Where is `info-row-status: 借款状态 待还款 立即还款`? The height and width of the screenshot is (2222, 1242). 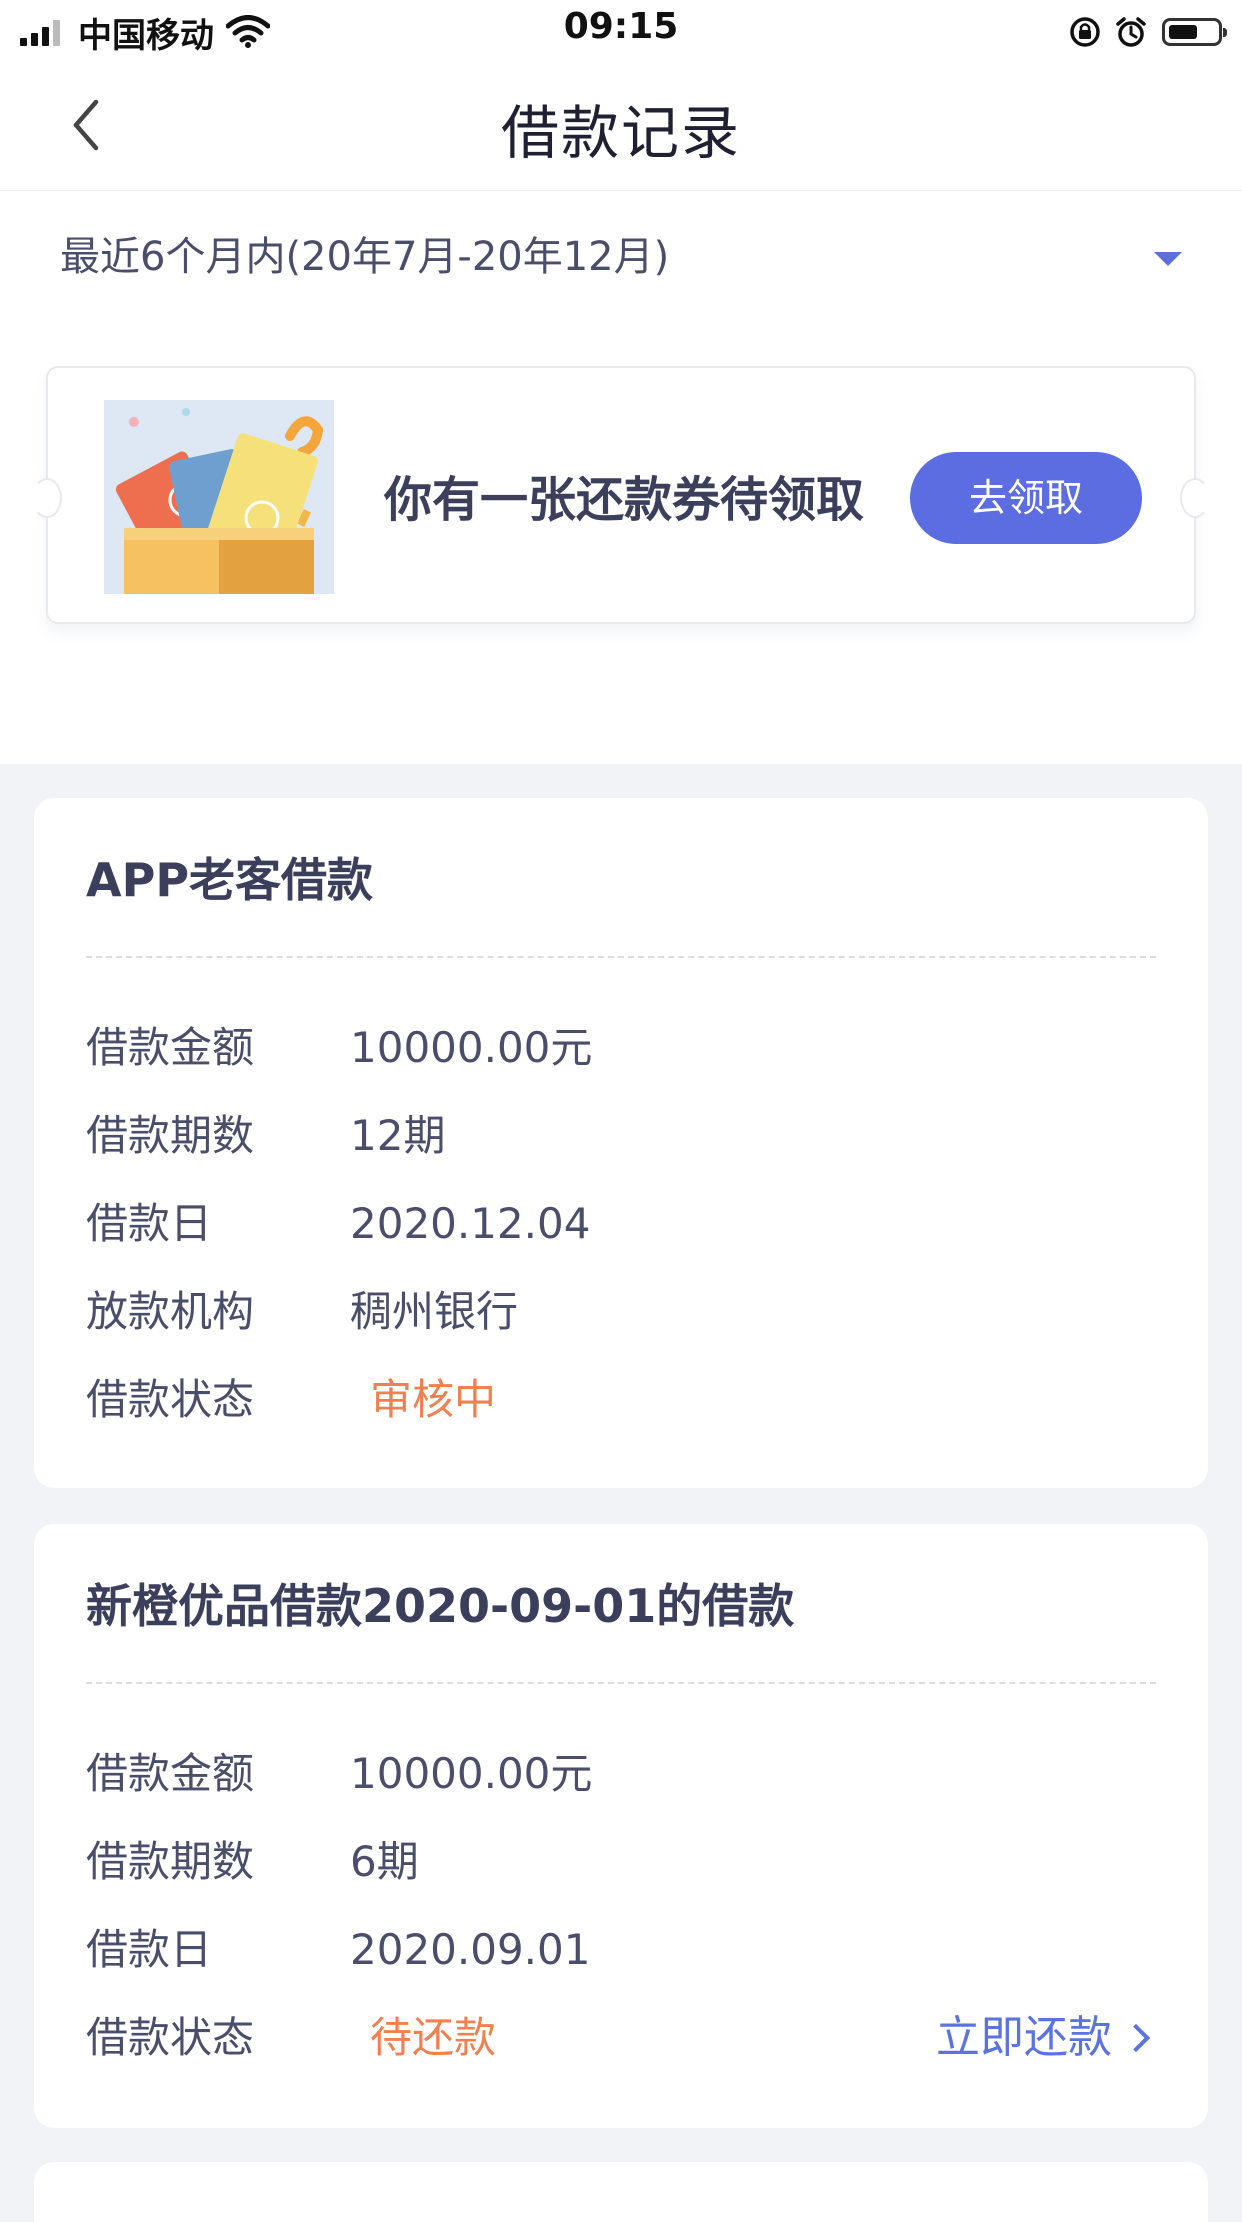 info-row-status: 借款状态 待还款 立即还款 is located at coordinates (621, 2038).